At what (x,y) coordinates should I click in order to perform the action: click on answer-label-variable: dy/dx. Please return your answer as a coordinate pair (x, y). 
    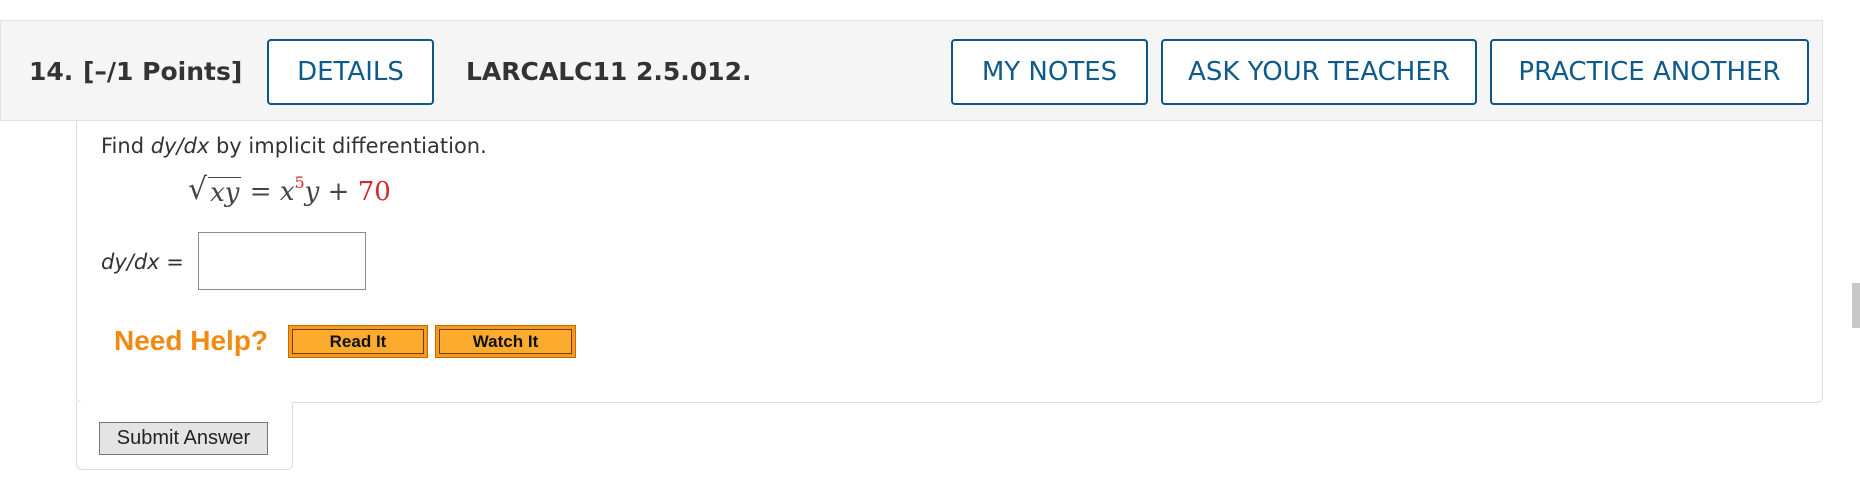
    Looking at the image, I should click on (130, 262).